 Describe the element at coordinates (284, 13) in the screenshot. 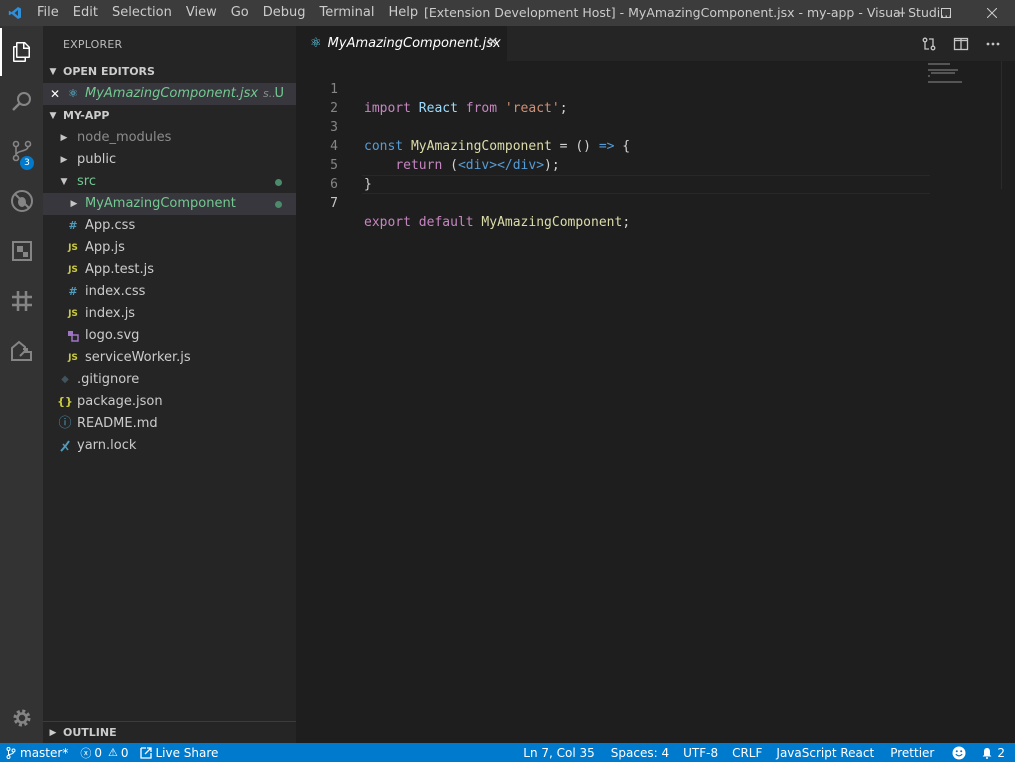

I see `menu-debug: Debug` at that location.